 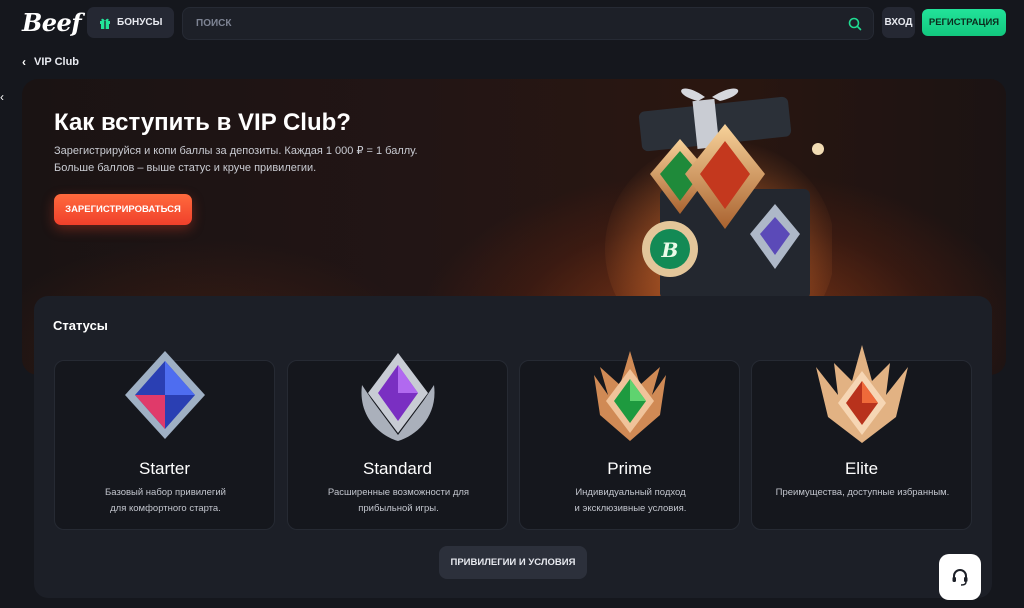 I want to click on search-bar, so click(x=528, y=23).